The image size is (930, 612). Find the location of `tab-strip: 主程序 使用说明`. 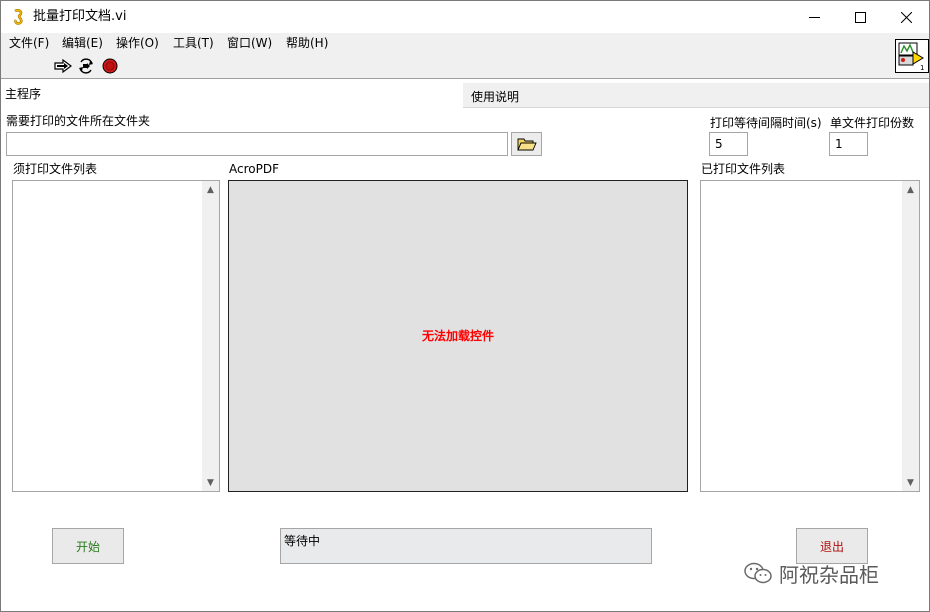

tab-strip: 主程序 使用说明 is located at coordinates (465, 94).